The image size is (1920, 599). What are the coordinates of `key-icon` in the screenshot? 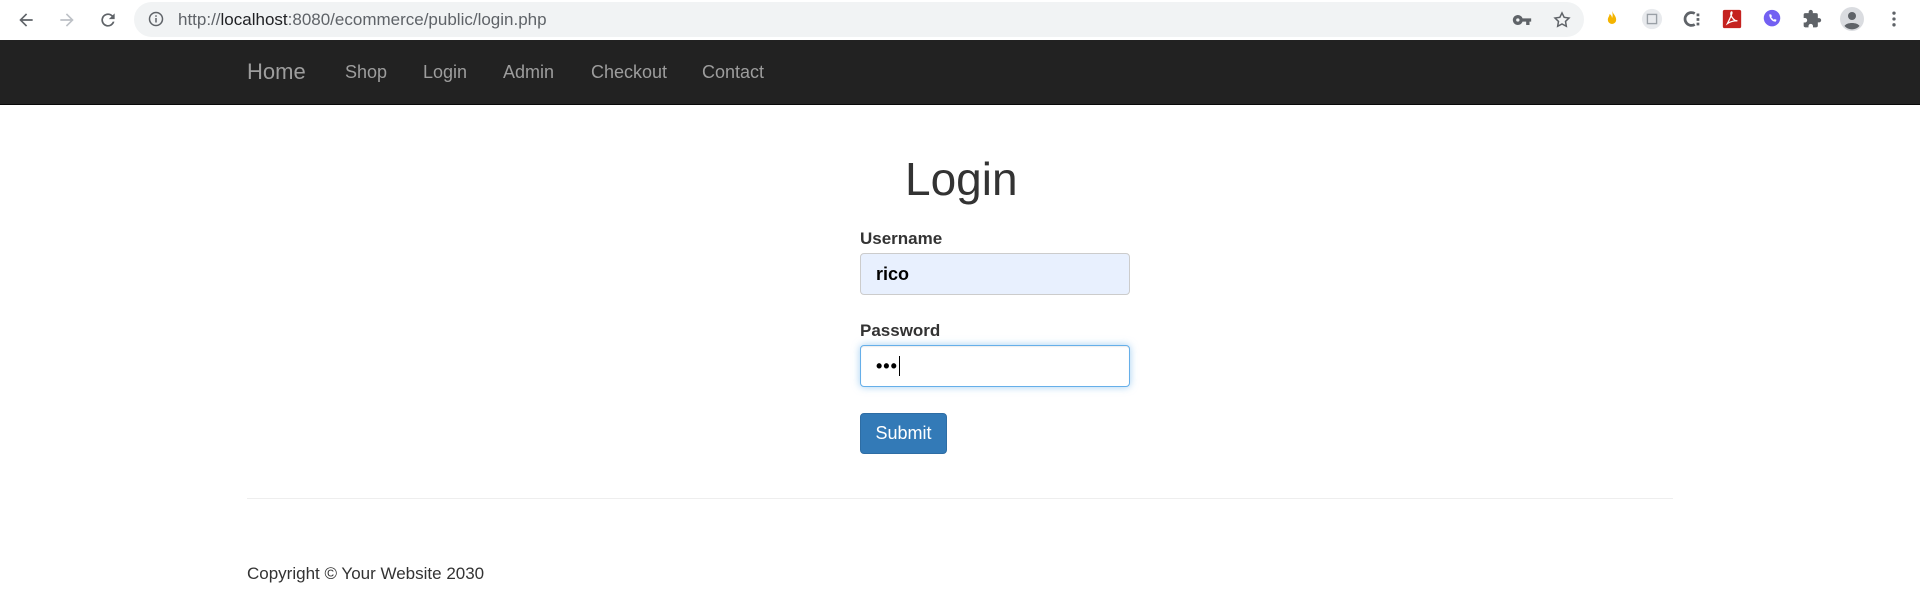 It's located at (1522, 20).